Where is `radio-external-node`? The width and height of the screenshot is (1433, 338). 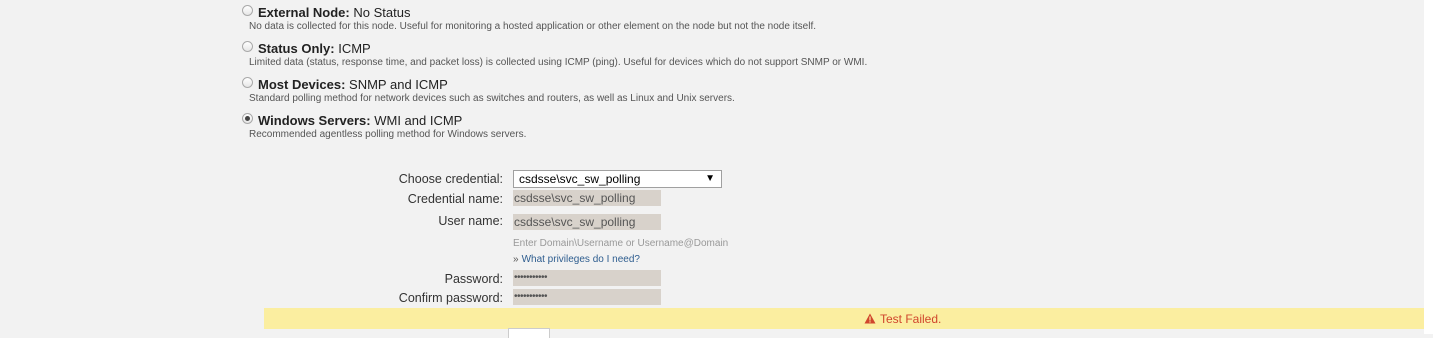 radio-external-node is located at coordinates (247, 10).